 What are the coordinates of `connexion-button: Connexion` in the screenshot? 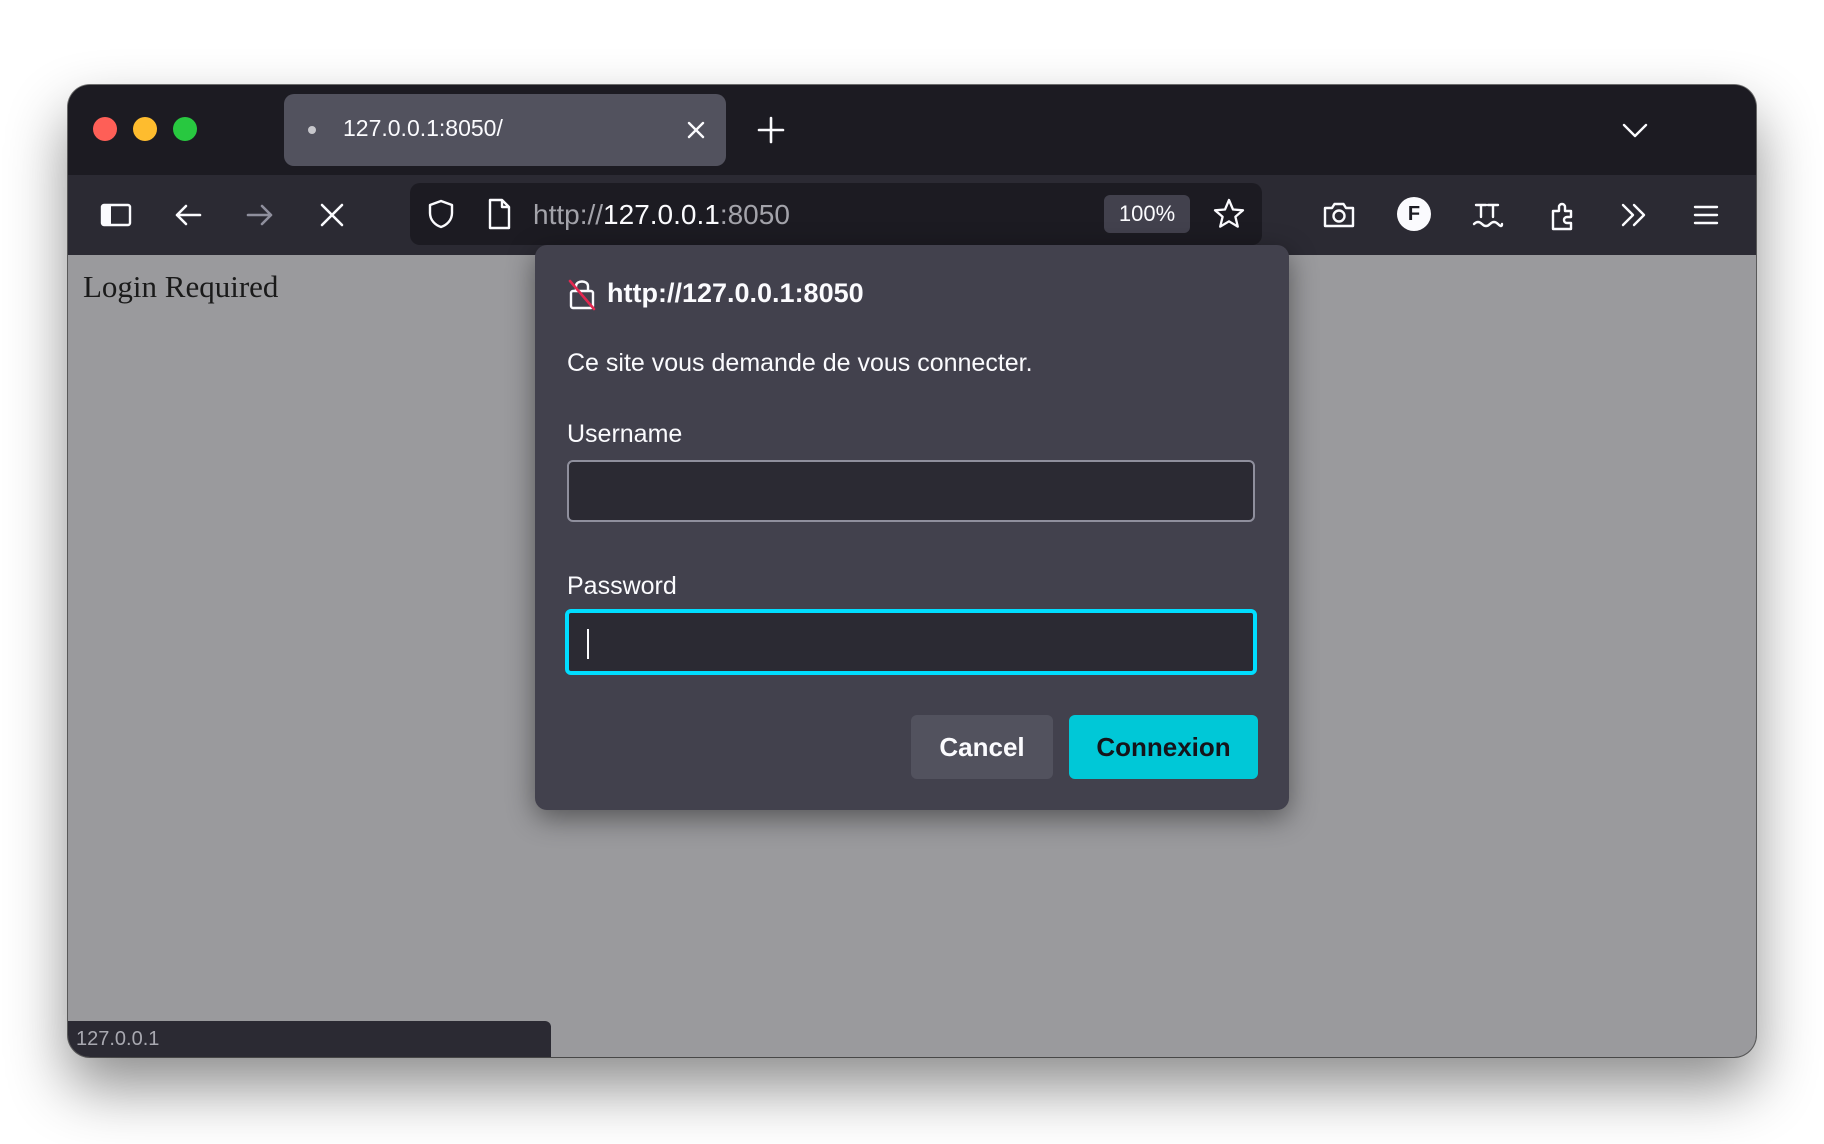 It's located at (1163, 747).